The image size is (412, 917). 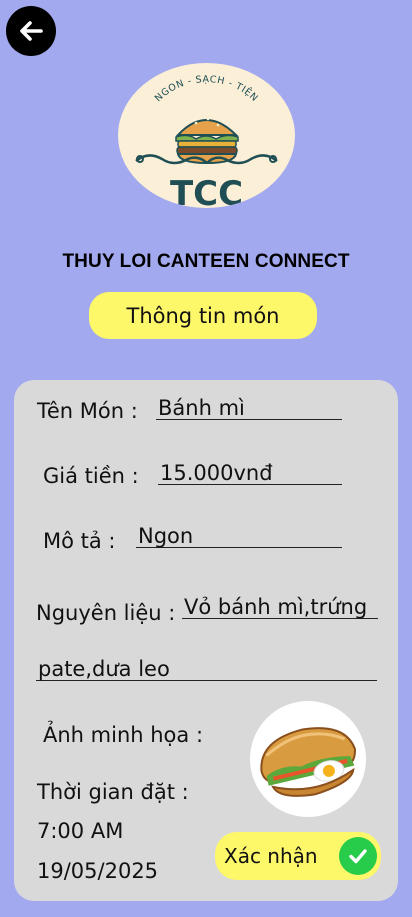 I want to click on name-field: Bánh mì, so click(x=249, y=408).